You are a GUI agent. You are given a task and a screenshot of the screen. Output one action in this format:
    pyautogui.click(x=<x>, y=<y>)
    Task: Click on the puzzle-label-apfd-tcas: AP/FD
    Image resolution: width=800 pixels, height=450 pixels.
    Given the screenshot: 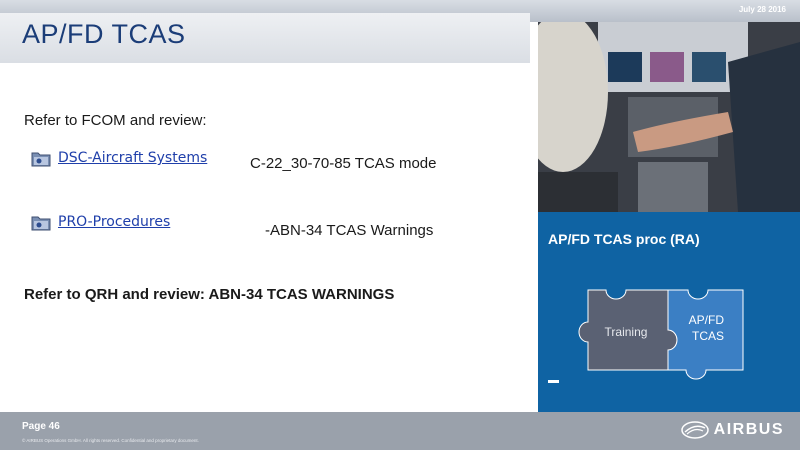 What is the action you would take?
    pyautogui.click(x=707, y=320)
    